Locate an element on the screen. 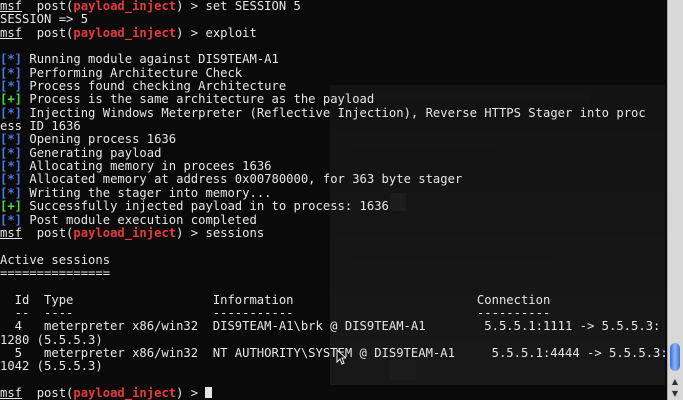 This screenshot has width=683, height=400. command-text: sessions is located at coordinates (235, 232).